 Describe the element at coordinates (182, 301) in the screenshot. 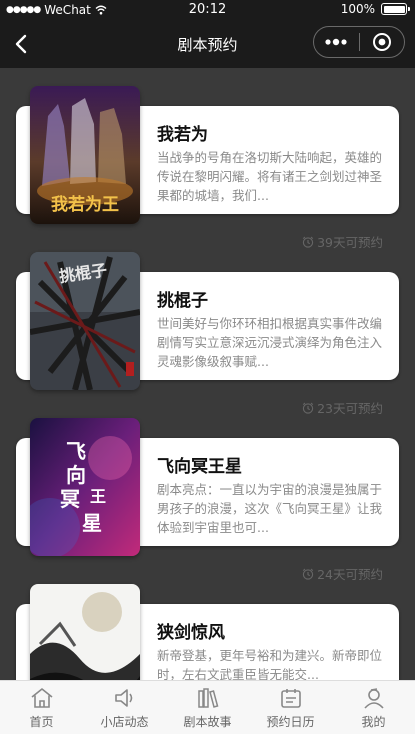

I see `script-title: 挑棍子` at that location.